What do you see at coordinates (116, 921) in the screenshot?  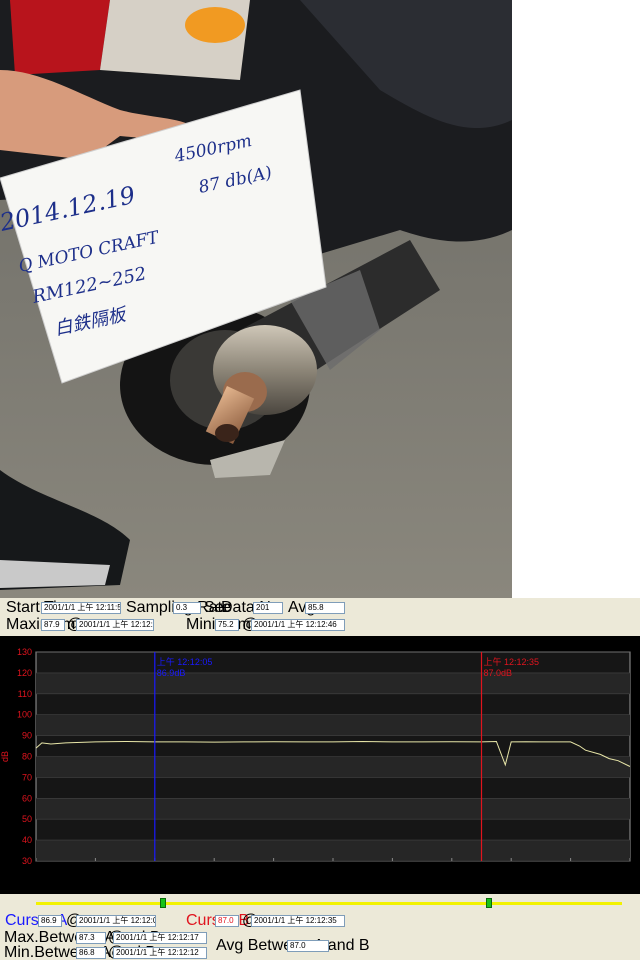 I see `cursor-a-time-field: 2001/1/1 上午 12:12:05` at bounding box center [116, 921].